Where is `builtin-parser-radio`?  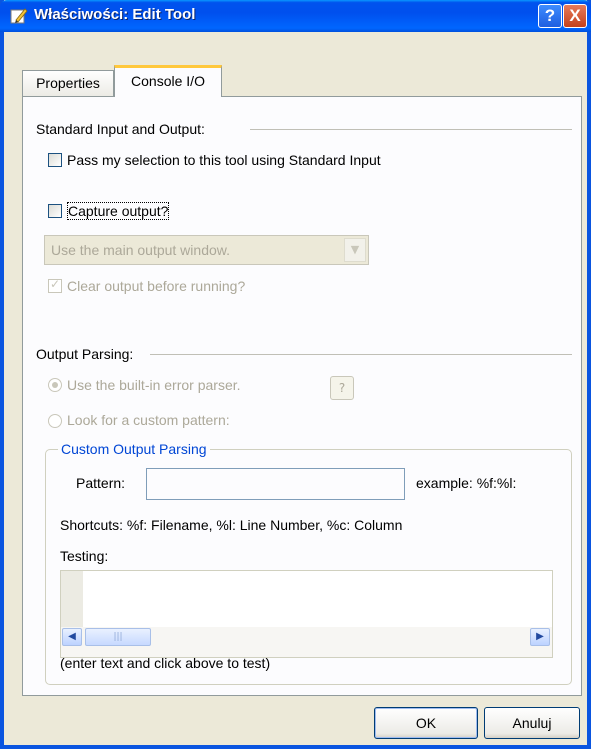
builtin-parser-radio is located at coordinates (55, 385).